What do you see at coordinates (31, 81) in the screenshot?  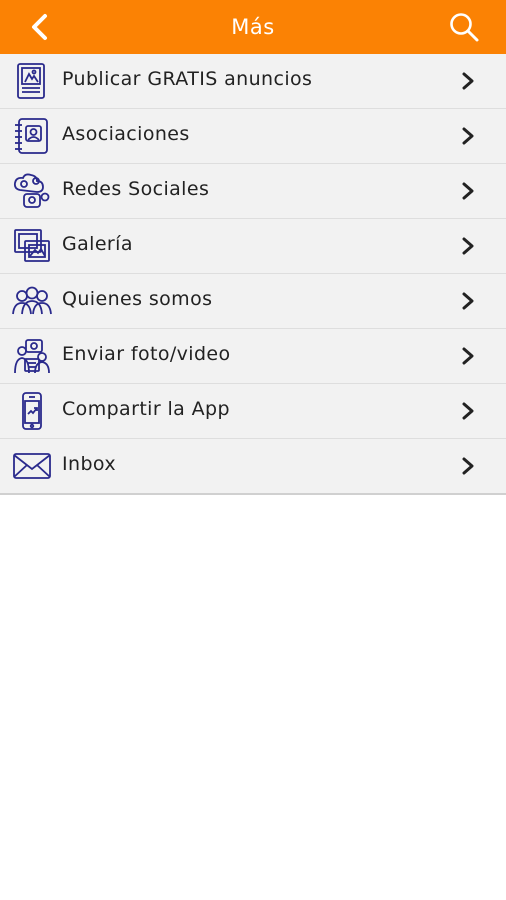 I see `newspaper-ad-icon` at bounding box center [31, 81].